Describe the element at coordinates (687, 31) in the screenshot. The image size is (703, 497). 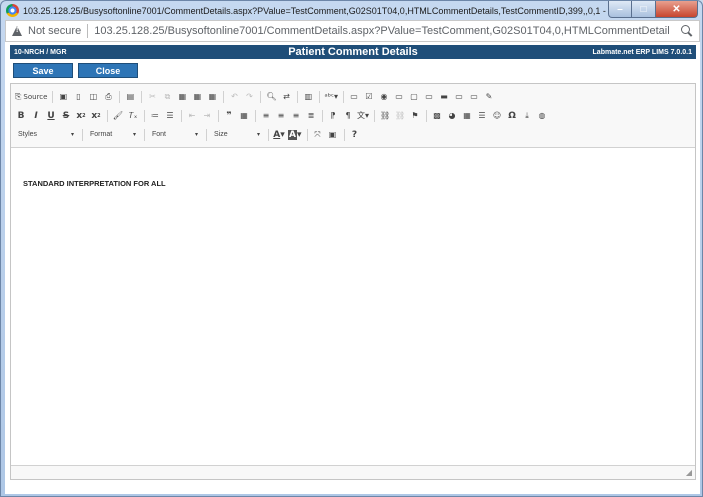
I see `zoom-icon` at that location.